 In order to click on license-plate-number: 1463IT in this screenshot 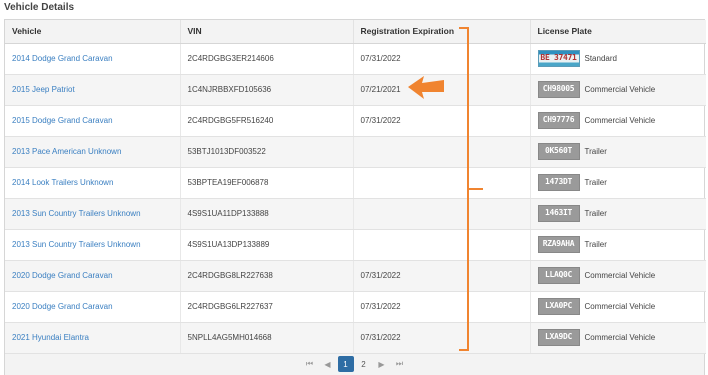, I will do `click(558, 212)`.